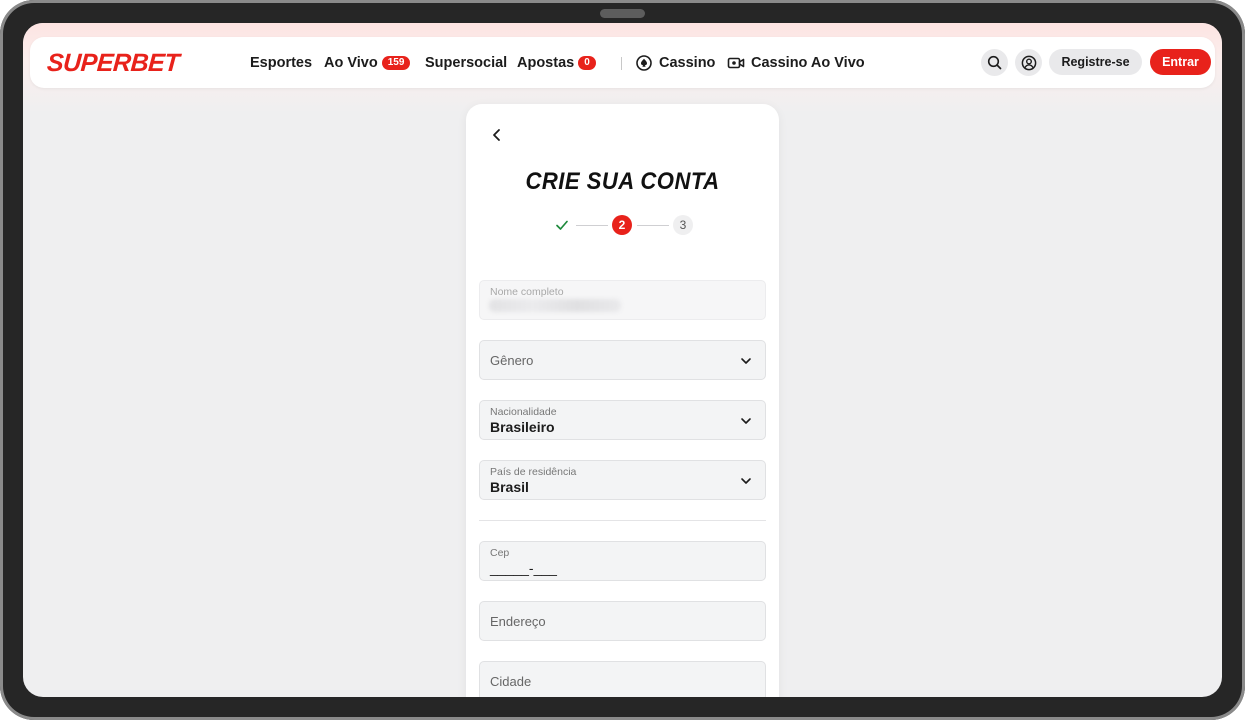 The width and height of the screenshot is (1245, 720). What do you see at coordinates (622, 300) in the screenshot?
I see `full-name-field: Nome completo` at bounding box center [622, 300].